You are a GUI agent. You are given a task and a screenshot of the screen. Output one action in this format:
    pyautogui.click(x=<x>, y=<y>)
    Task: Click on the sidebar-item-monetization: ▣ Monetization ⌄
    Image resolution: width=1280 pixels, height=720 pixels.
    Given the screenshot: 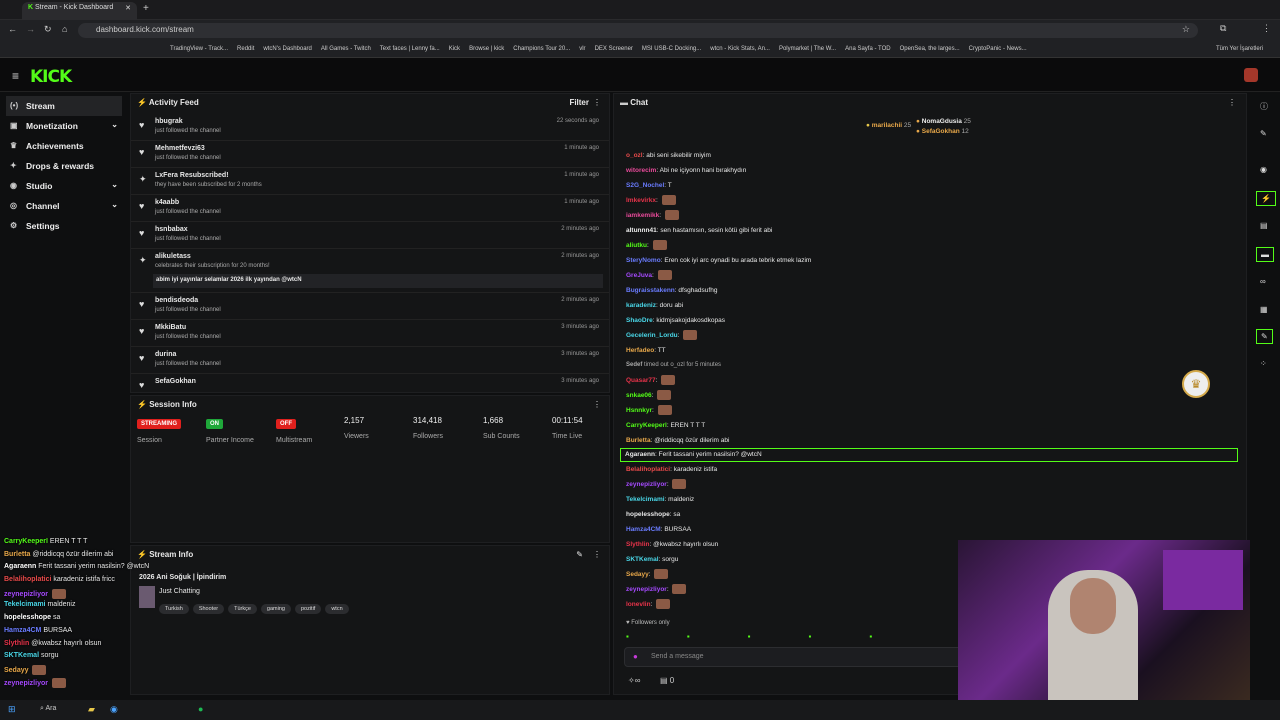 What is the action you would take?
    pyautogui.click(x=64, y=126)
    